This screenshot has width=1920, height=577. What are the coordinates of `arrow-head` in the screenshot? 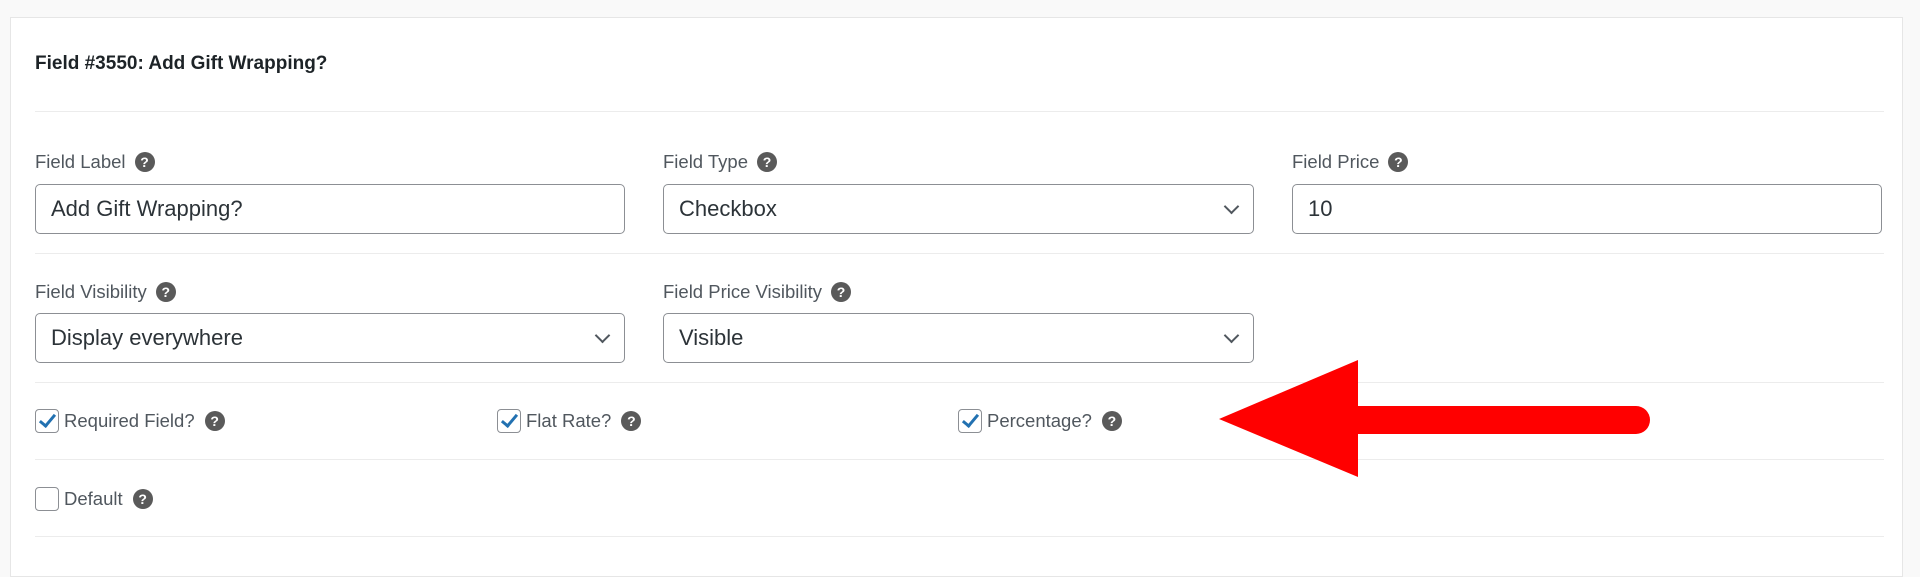 It's located at (1288, 418).